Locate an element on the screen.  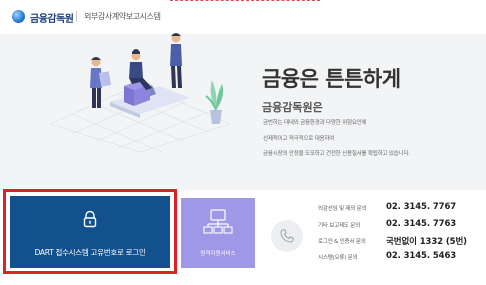
dashed-divider is located at coordinates (245, 0).